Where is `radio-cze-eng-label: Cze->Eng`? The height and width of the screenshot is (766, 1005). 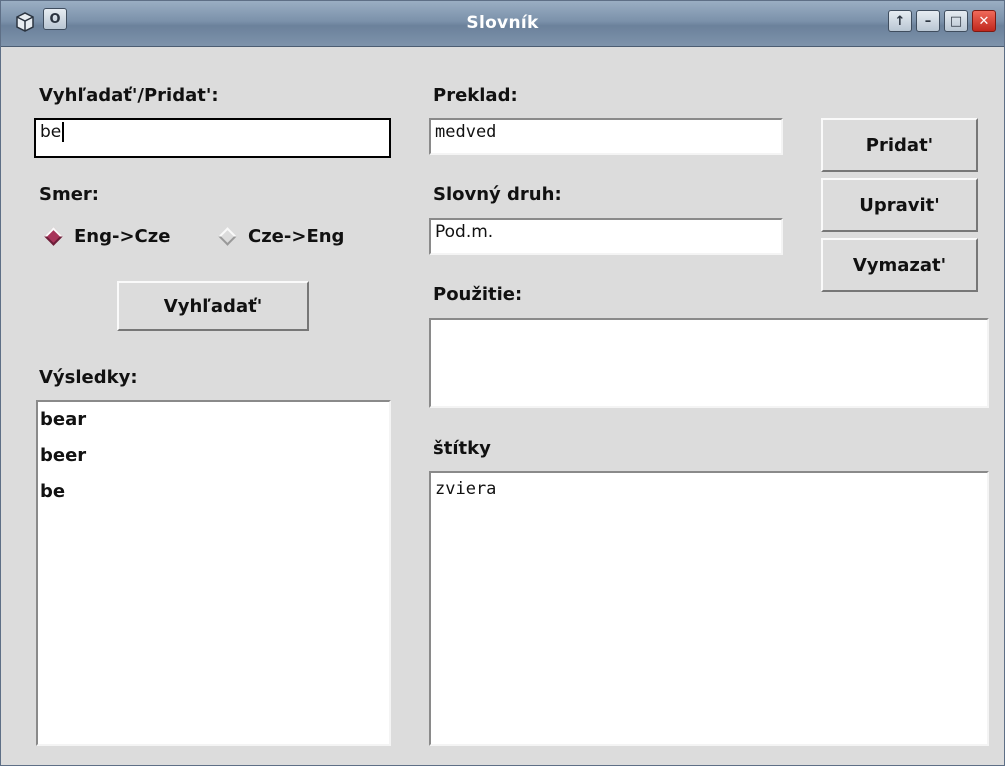 radio-cze-eng-label: Cze->Eng is located at coordinates (296, 236).